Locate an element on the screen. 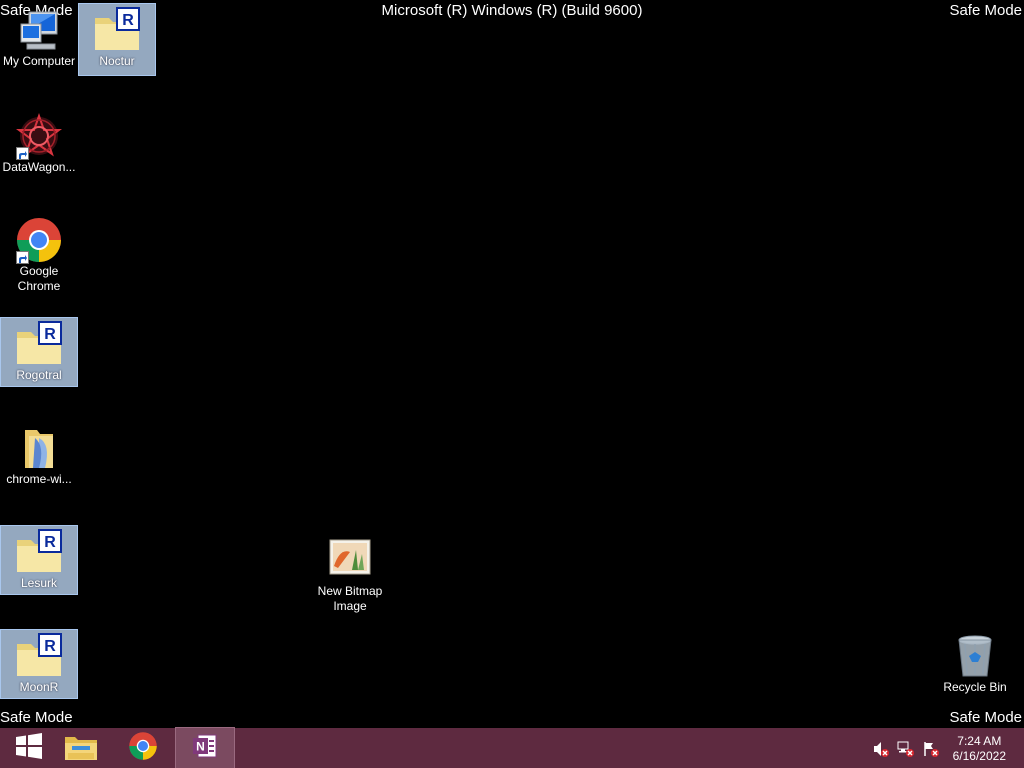 This screenshot has width=1024, height=768. desktop-icon-google-chrome: Google Chrome is located at coordinates (39, 255).